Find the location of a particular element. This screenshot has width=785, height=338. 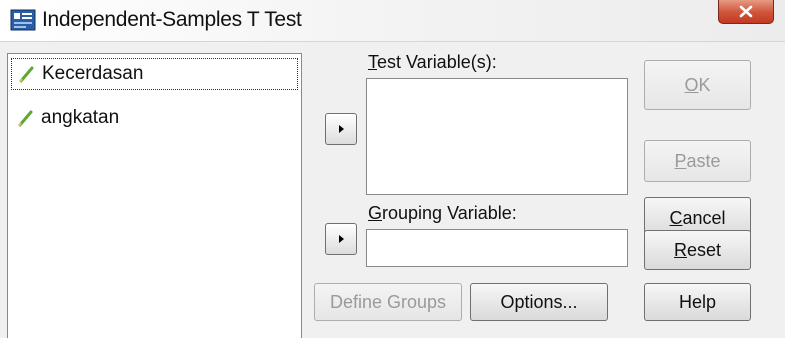

title-bar: Independent-Samples T Test is located at coordinates (392, 21).